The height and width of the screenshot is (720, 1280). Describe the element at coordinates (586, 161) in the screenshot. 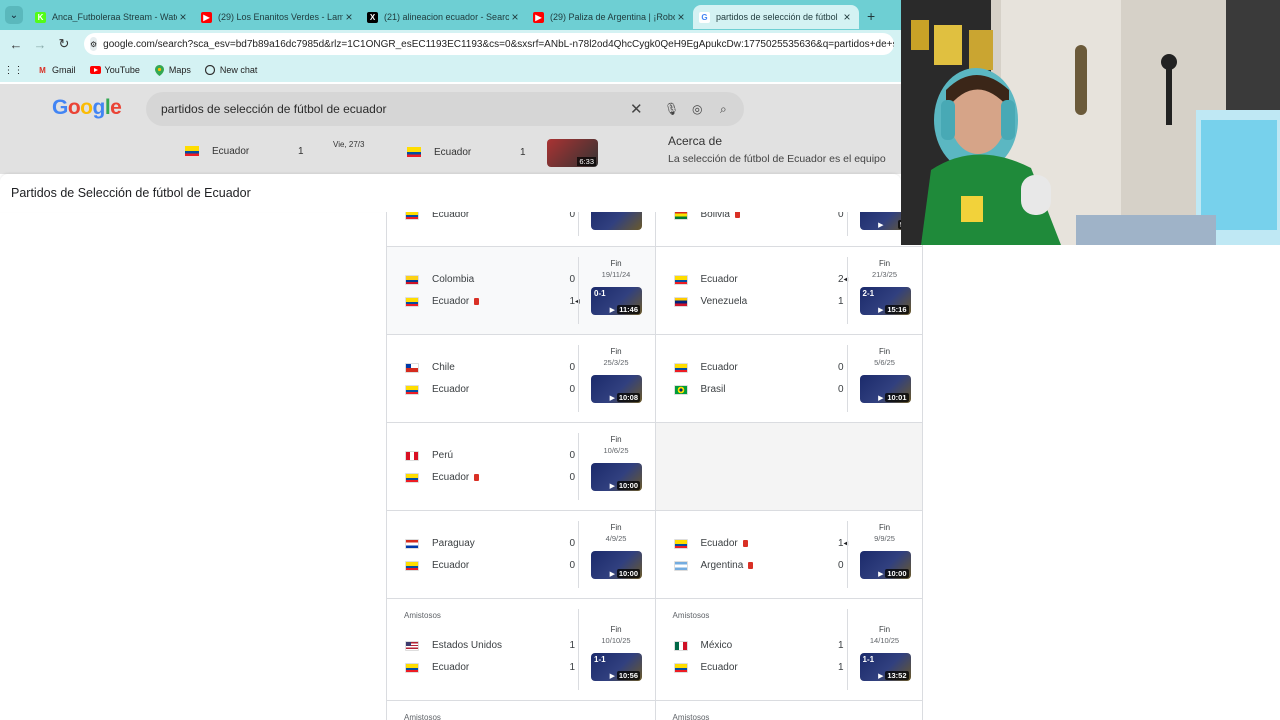

I see `video-duration: 6:33` at that location.